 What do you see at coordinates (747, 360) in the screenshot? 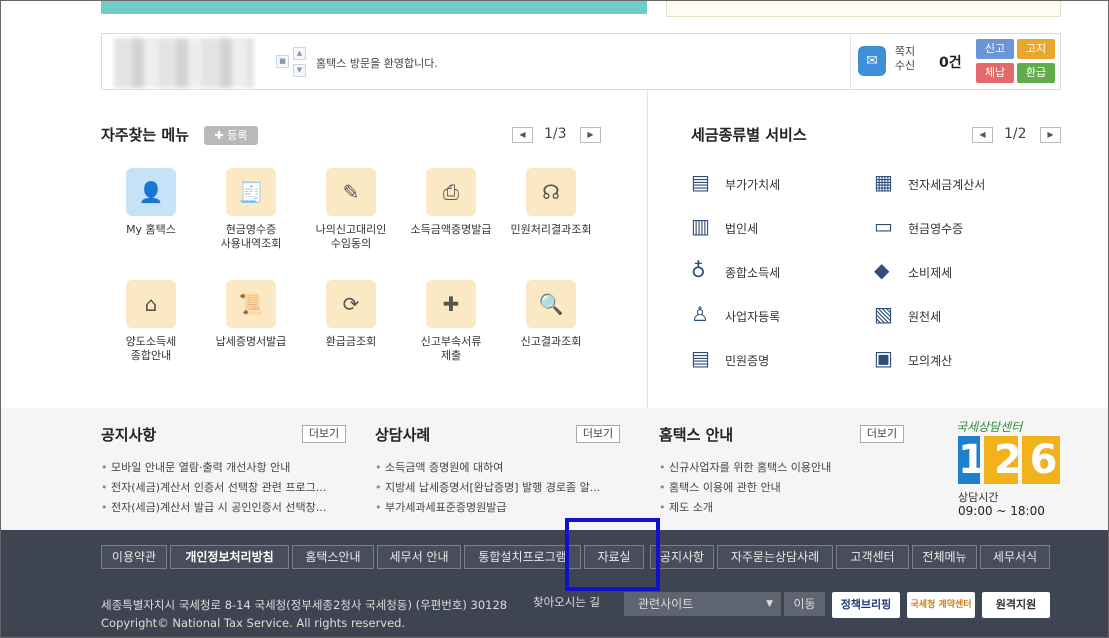
I see `tax-service-label: 민원증명` at bounding box center [747, 360].